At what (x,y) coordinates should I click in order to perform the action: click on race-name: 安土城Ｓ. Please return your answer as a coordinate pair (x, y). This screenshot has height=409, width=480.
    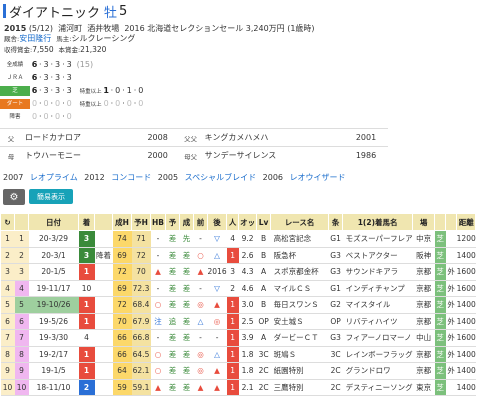
    Looking at the image, I should click on (299, 321).